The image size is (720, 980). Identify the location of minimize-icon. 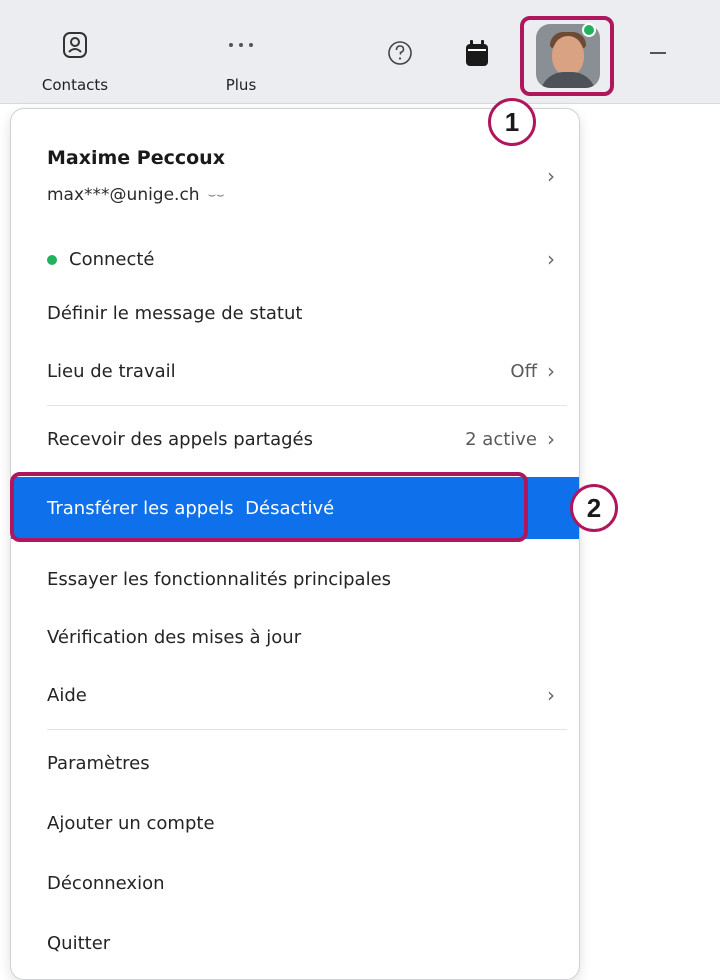
(658, 53).